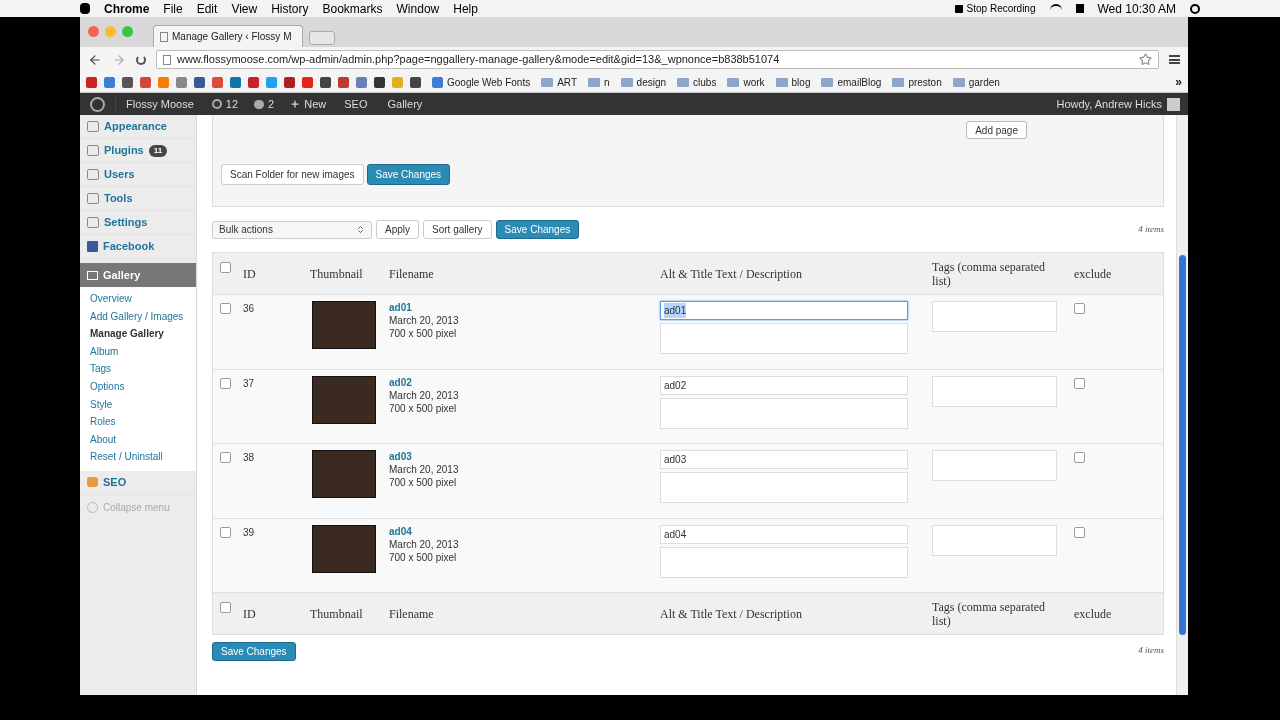 The width and height of the screenshot is (1280, 720). I want to click on submenu-item: About, so click(138, 440).